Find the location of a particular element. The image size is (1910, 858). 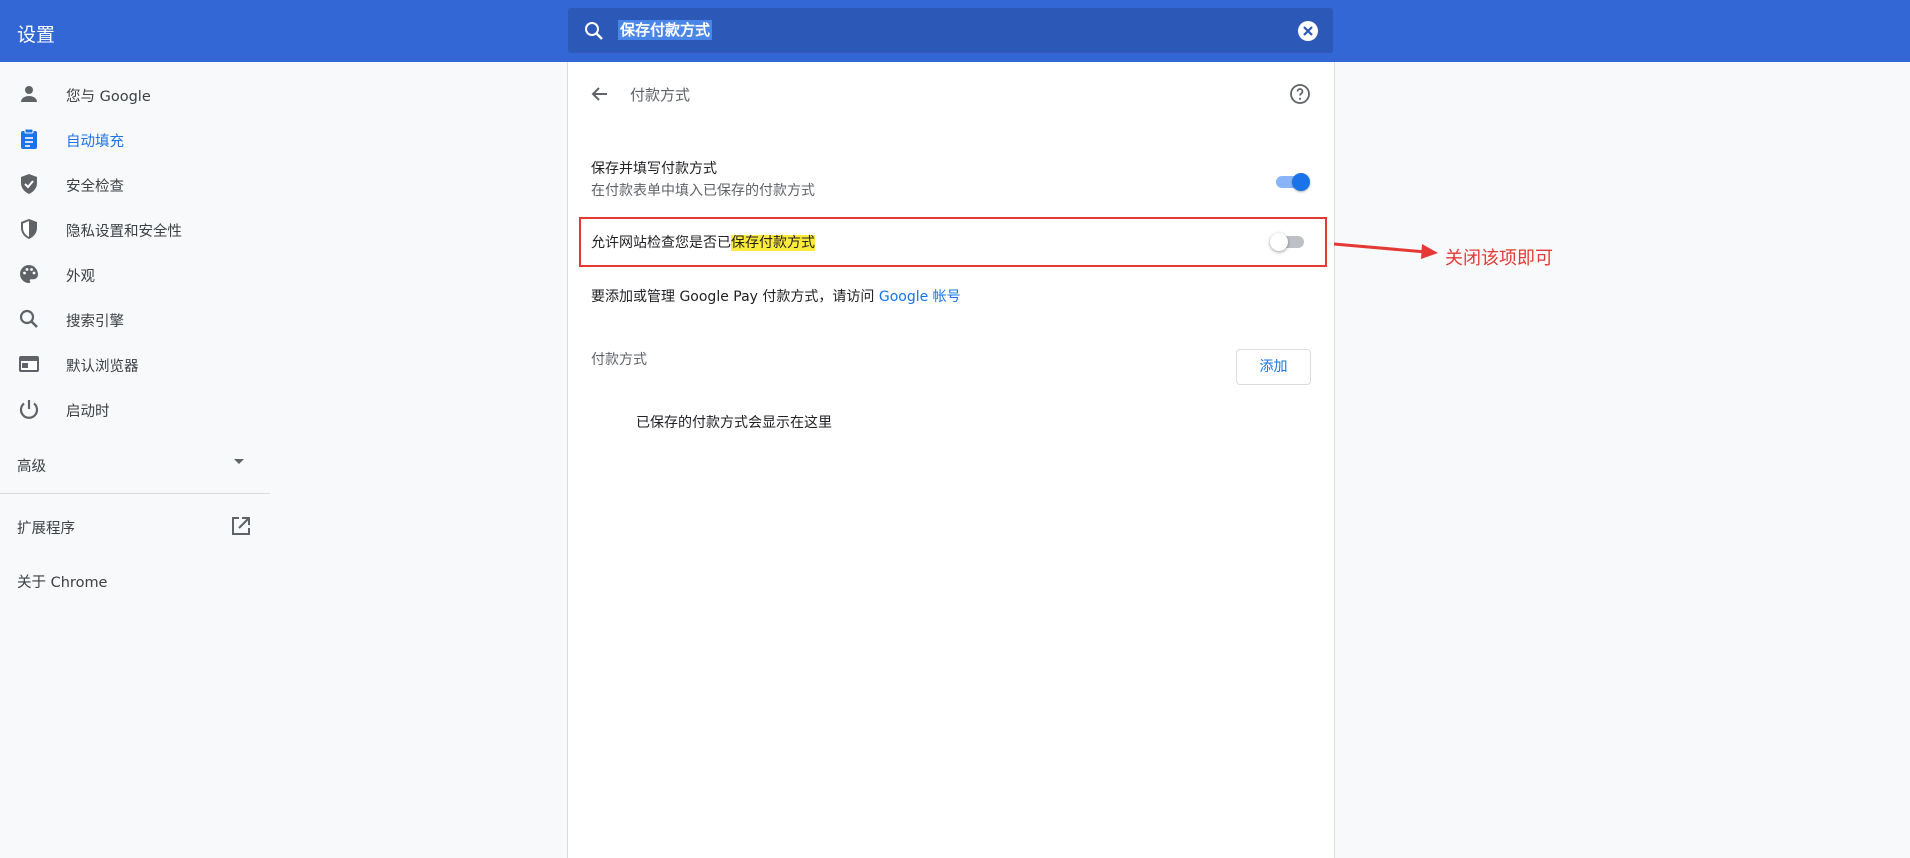

sidebar-item-on-startup: 启动时 is located at coordinates (135, 409).